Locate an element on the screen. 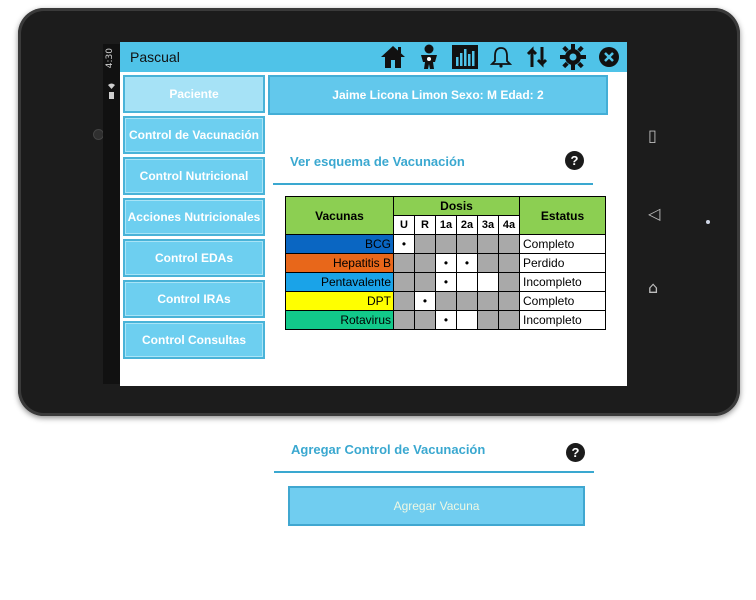  sidebar-item-control-edas: Control EDAs is located at coordinates (194, 258).